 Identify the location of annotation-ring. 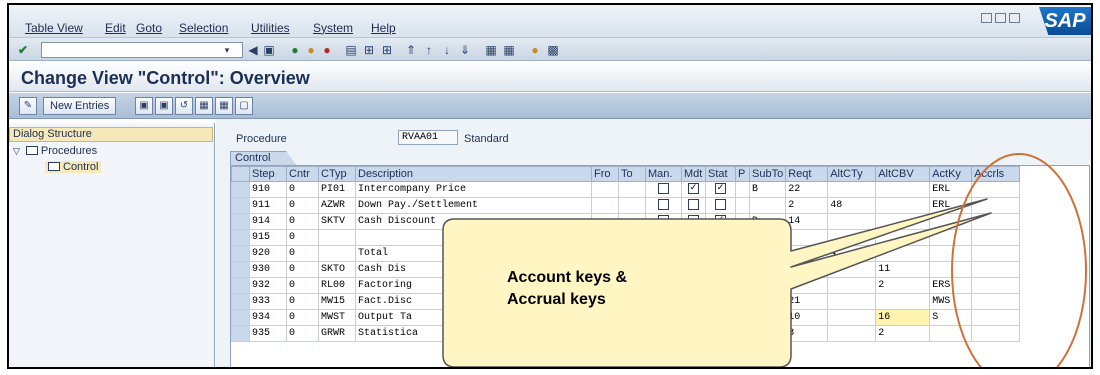
(1019, 260).